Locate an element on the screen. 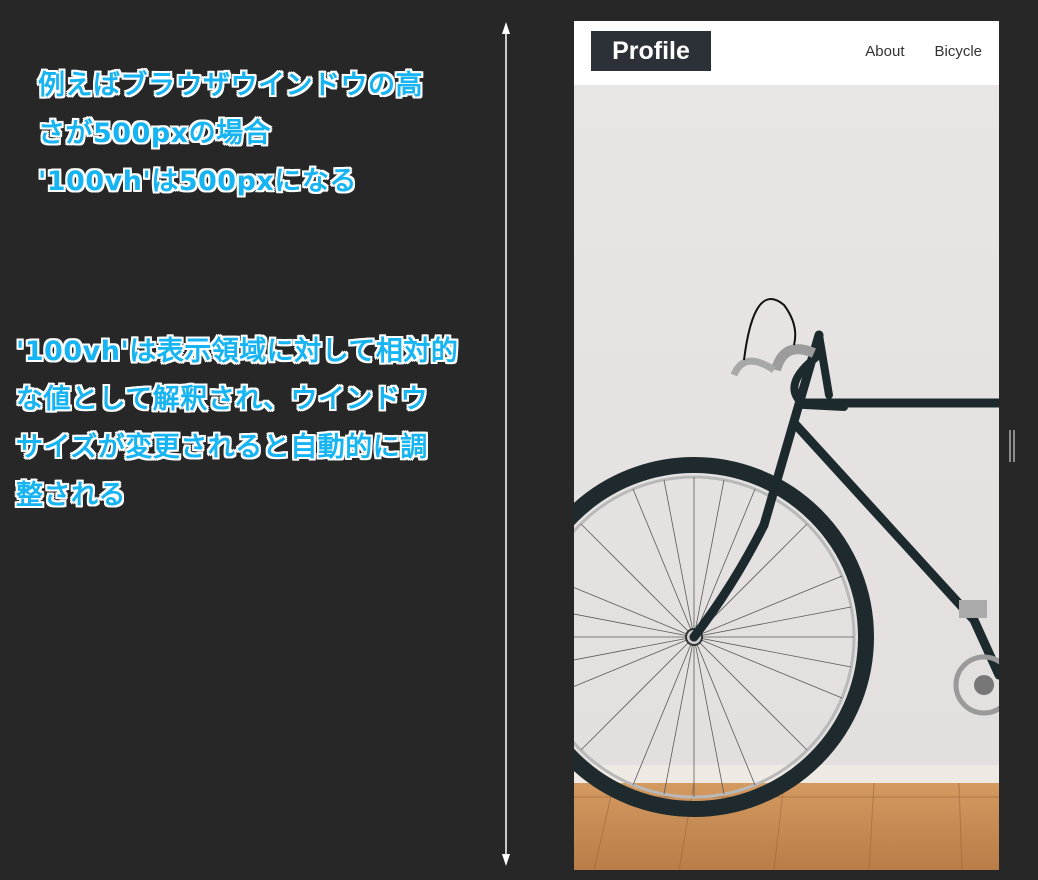  nav-link-bicycle: Bicycle is located at coordinates (958, 51).